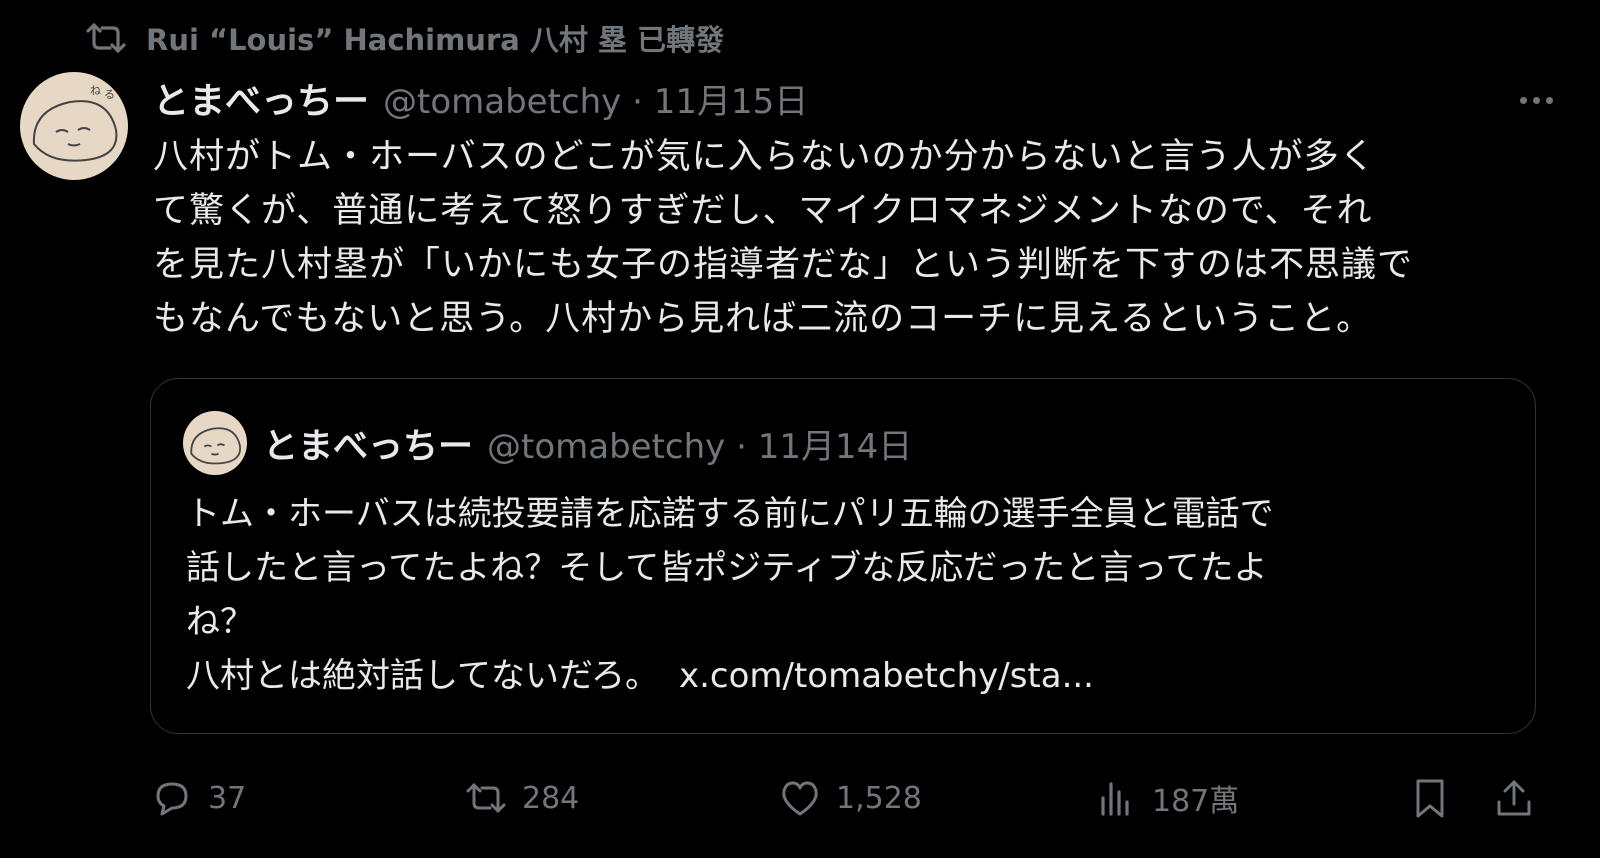  Describe the element at coordinates (109, 94) in the screenshot. I see `svg-text: る` at that location.